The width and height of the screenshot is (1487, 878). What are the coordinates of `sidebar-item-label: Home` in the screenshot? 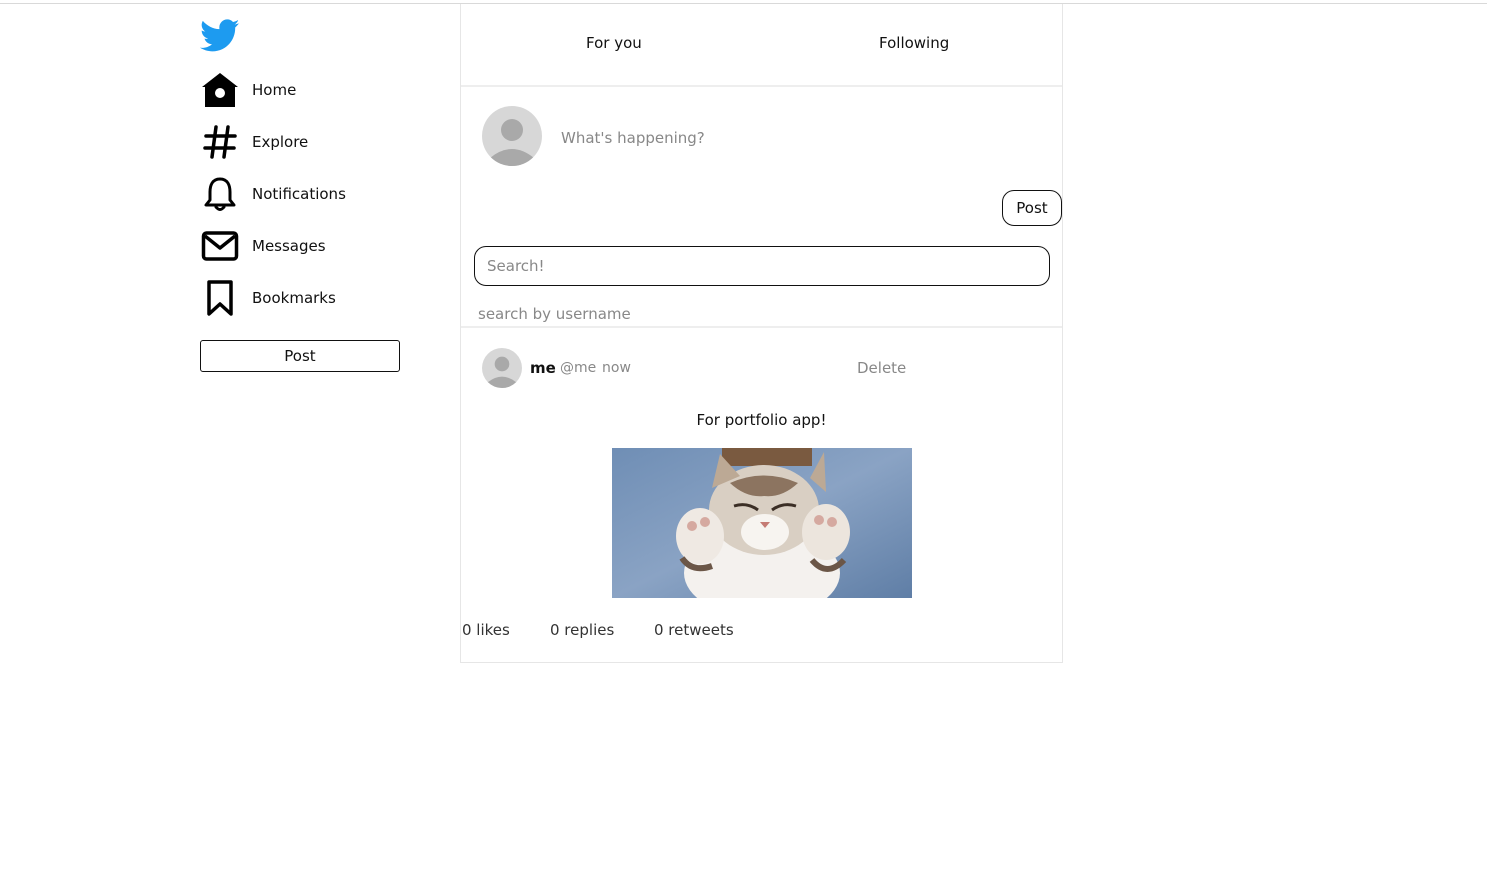 It's located at (274, 90).